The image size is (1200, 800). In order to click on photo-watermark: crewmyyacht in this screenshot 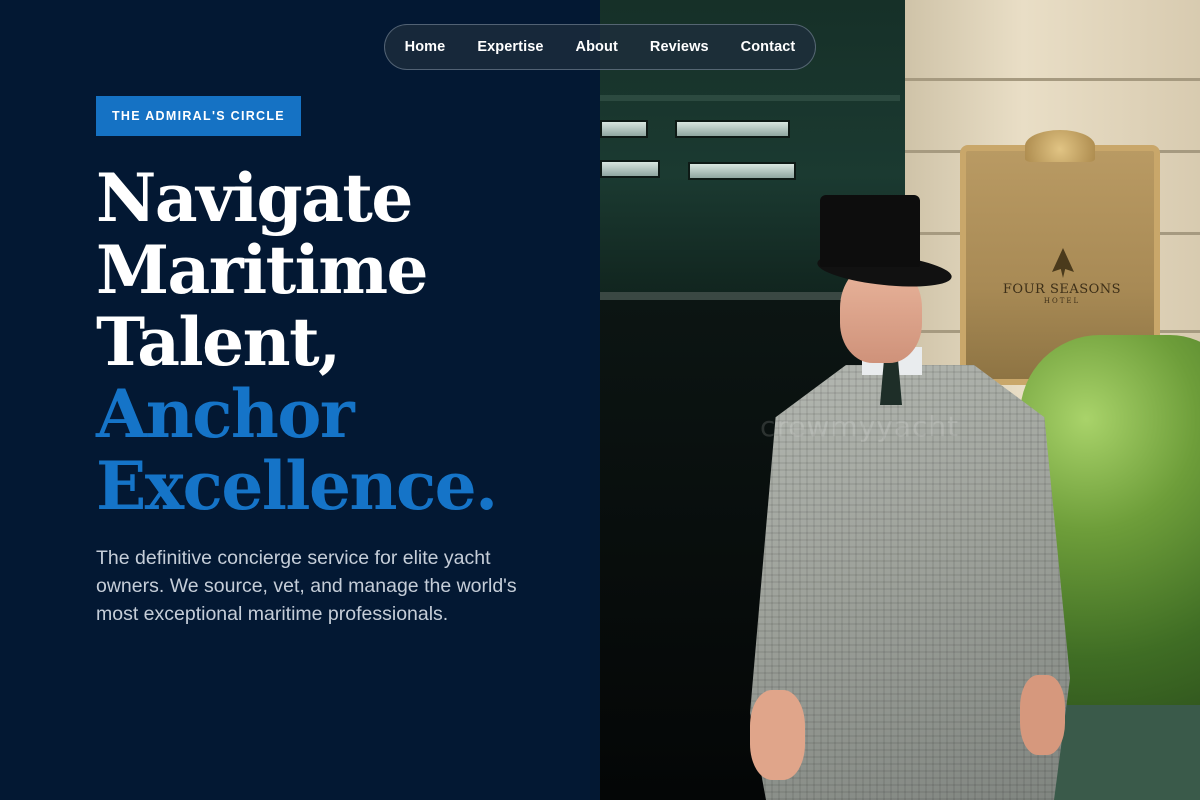, I will do `click(860, 426)`.